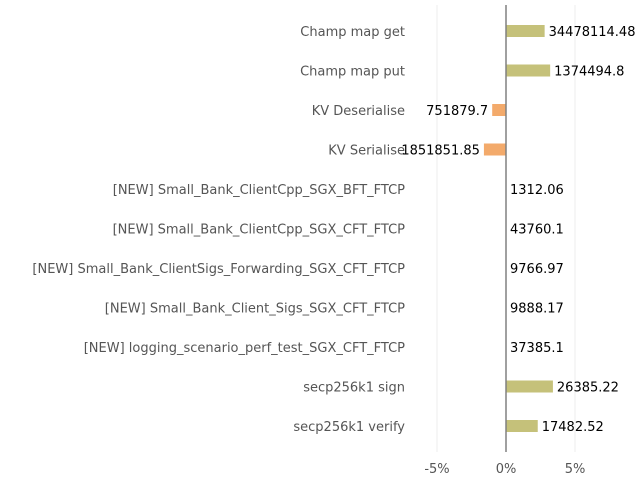  I want to click on category-label: [NEW] Small_Bank_ClientCpp_SGX_BFT_FTCP, so click(259, 190).